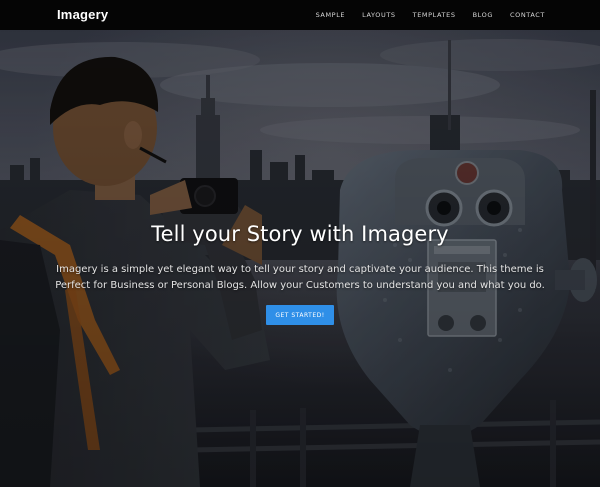 This screenshot has height=487, width=600. I want to click on nav-links: SAMPLE LAYOUTS TEMPLATES BLOG CONTACT, so click(422, 15).